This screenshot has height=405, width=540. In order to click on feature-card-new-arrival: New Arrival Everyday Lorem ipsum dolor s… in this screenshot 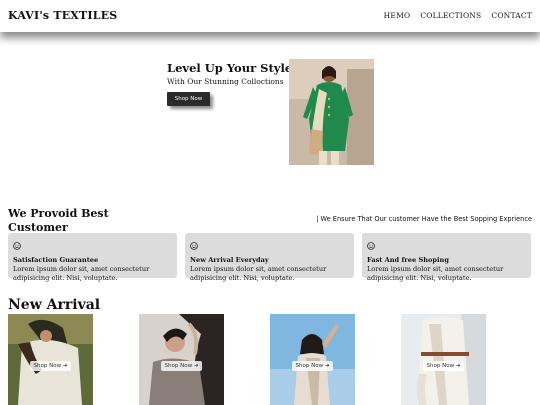, I will do `click(269, 257)`.